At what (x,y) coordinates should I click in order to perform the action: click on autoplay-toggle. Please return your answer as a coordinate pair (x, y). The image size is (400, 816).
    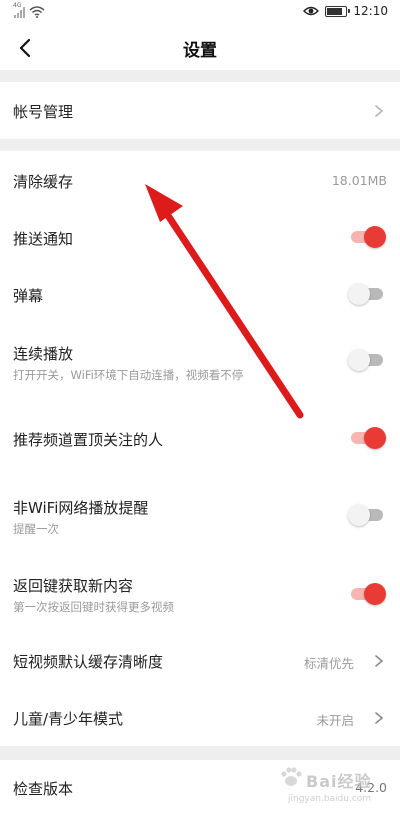
    Looking at the image, I should click on (367, 360).